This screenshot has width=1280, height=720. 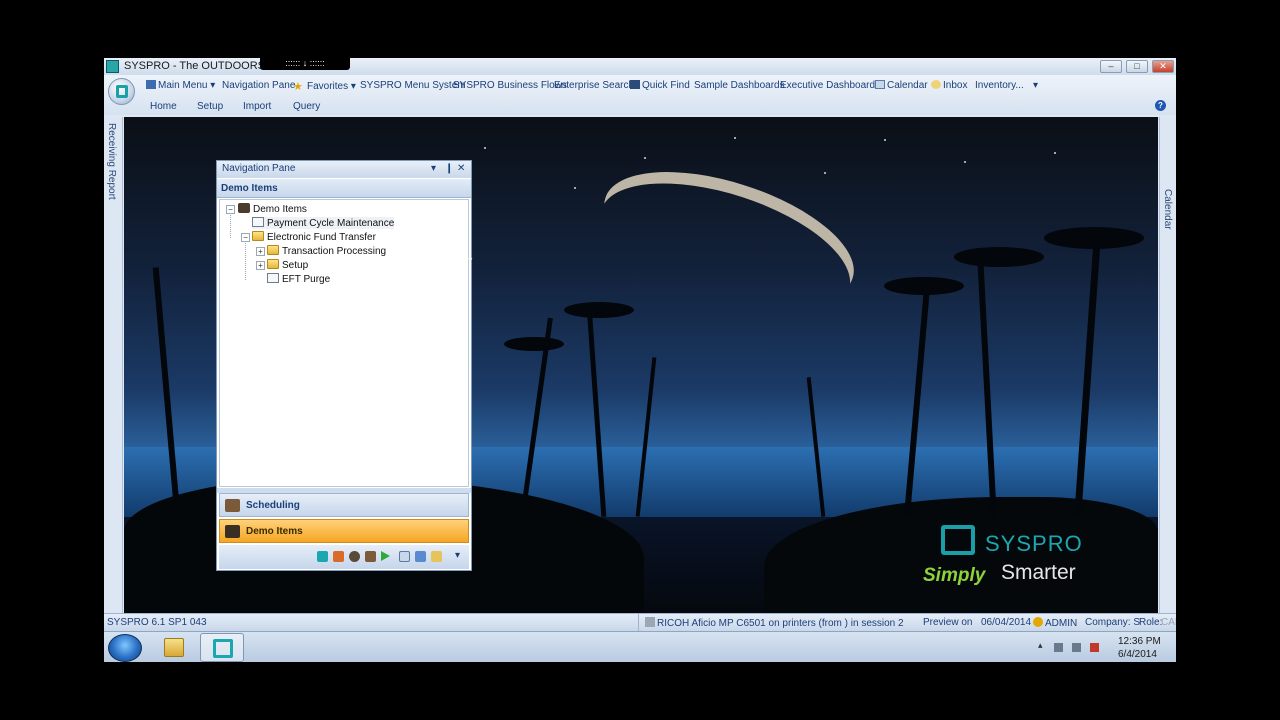 What do you see at coordinates (948, 622) in the screenshot?
I see `preview-status: Preview on` at bounding box center [948, 622].